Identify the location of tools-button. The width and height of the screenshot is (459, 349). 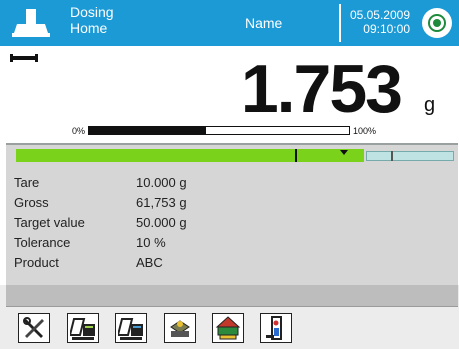
(34, 328).